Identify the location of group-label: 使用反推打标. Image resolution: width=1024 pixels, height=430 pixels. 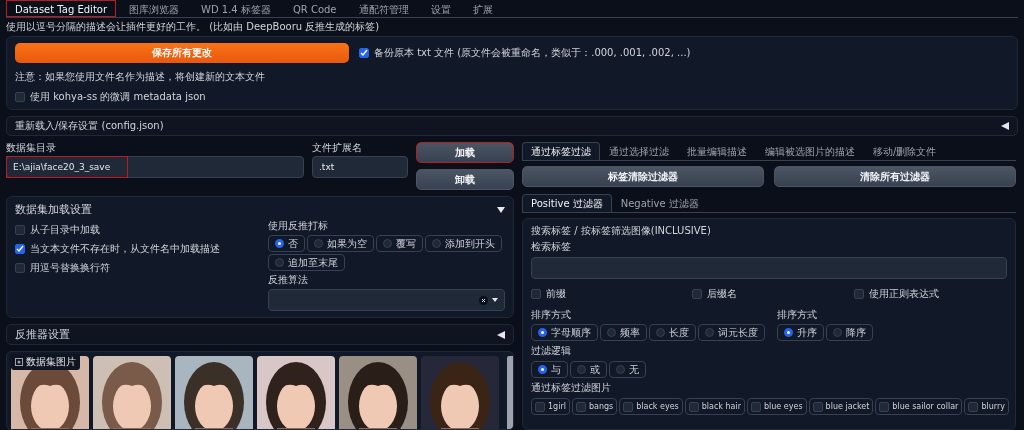
(298, 226).